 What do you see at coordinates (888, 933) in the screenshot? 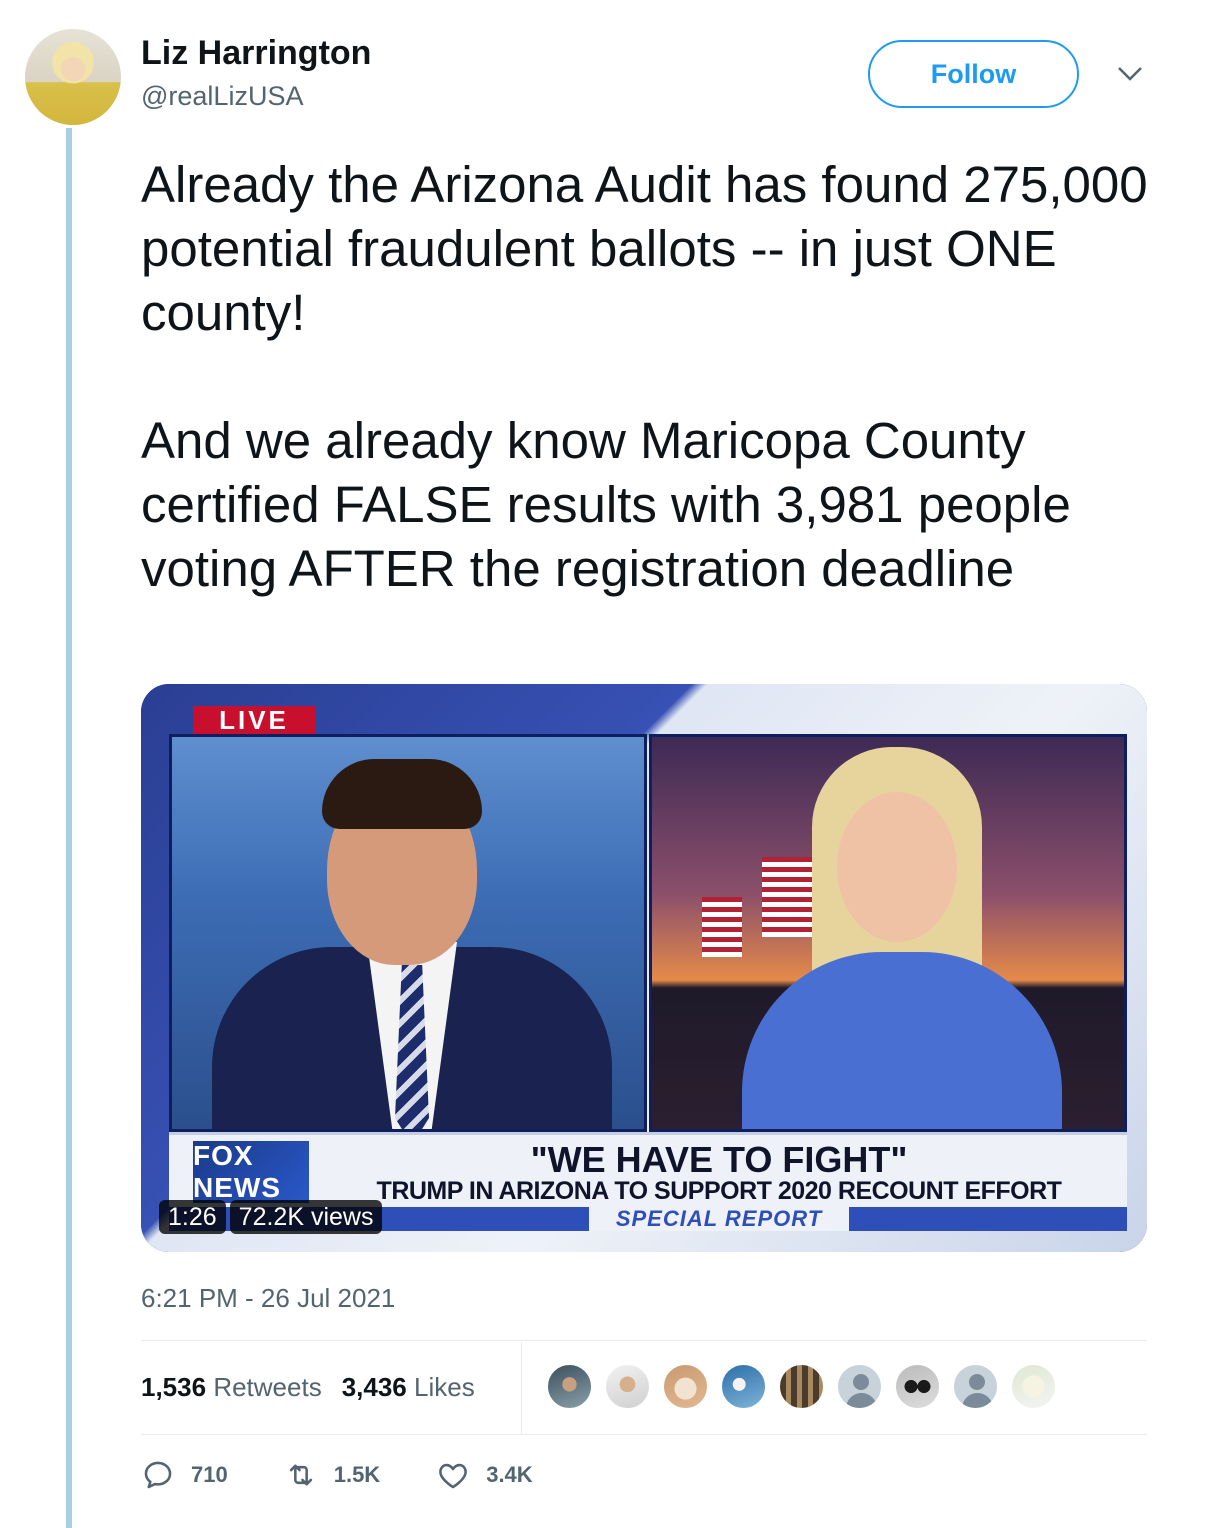
I see `video-panel-guest` at bounding box center [888, 933].